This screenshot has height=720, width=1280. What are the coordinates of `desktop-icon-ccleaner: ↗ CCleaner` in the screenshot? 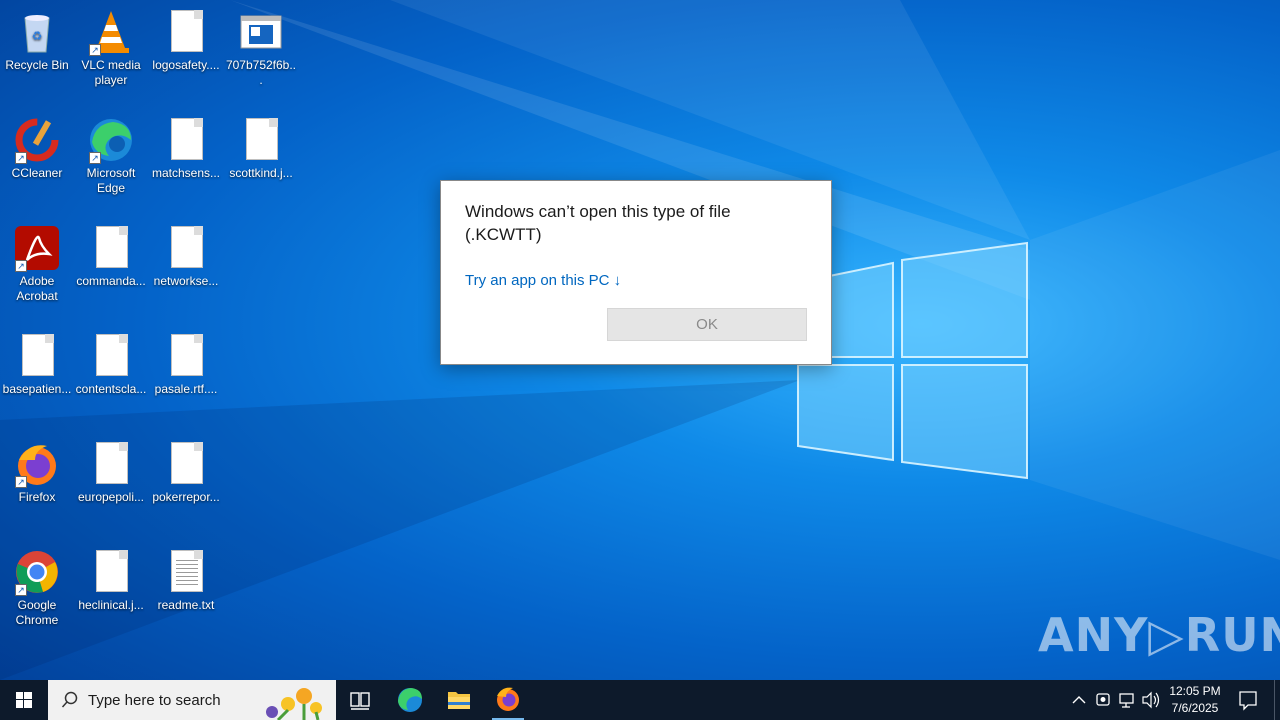 It's located at (37, 146).